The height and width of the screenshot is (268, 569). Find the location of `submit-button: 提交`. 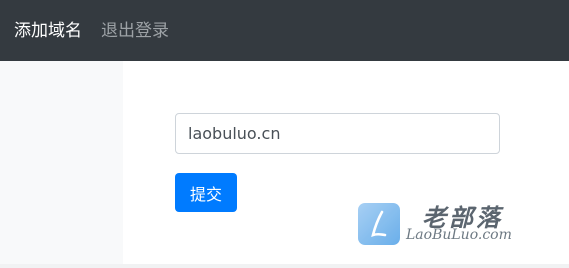

submit-button: 提交 is located at coordinates (206, 192).